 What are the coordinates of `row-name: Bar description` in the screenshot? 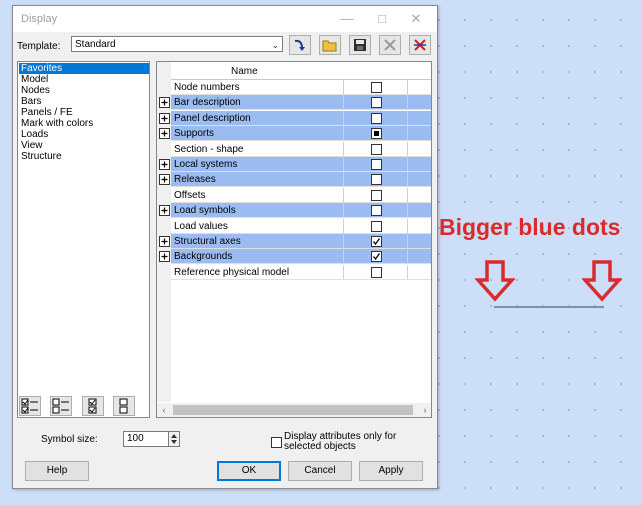 It's located at (257, 103).